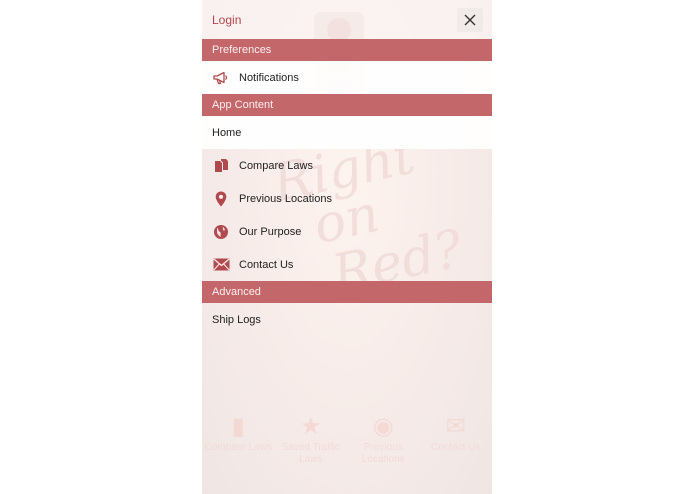  I want to click on documents-icon, so click(221, 166).